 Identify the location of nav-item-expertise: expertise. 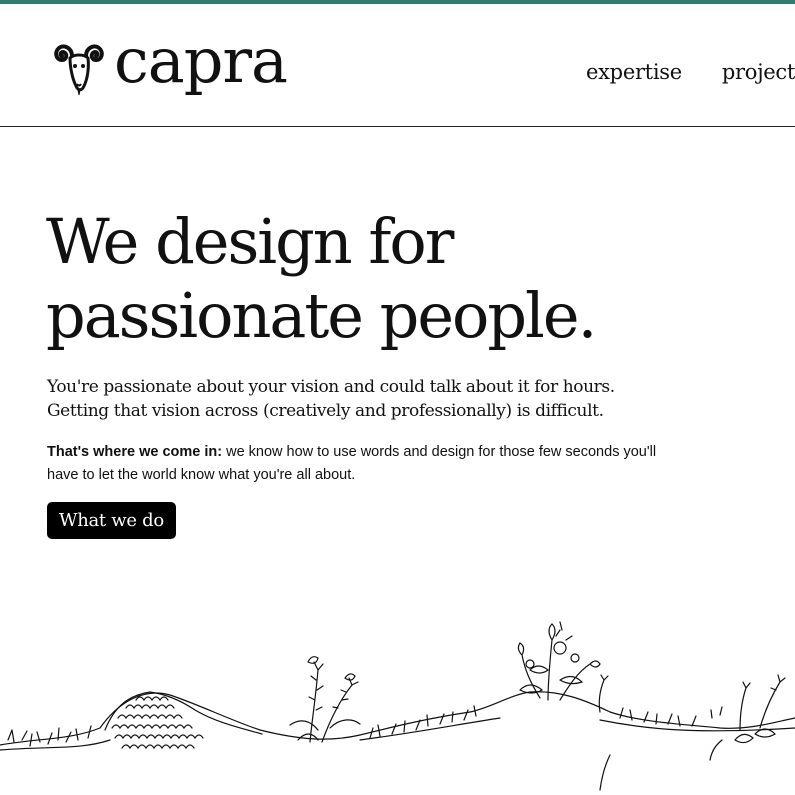
(634, 72).